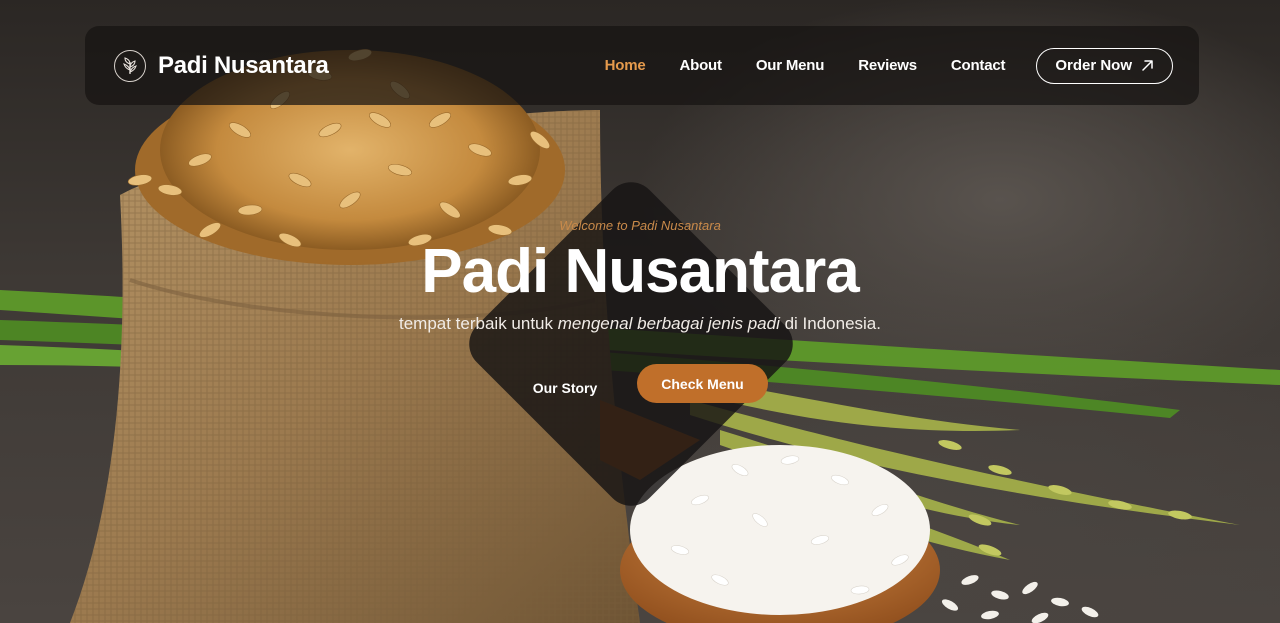 This screenshot has width=1280, height=623. I want to click on brand: Padi Nusantara, so click(221, 65).